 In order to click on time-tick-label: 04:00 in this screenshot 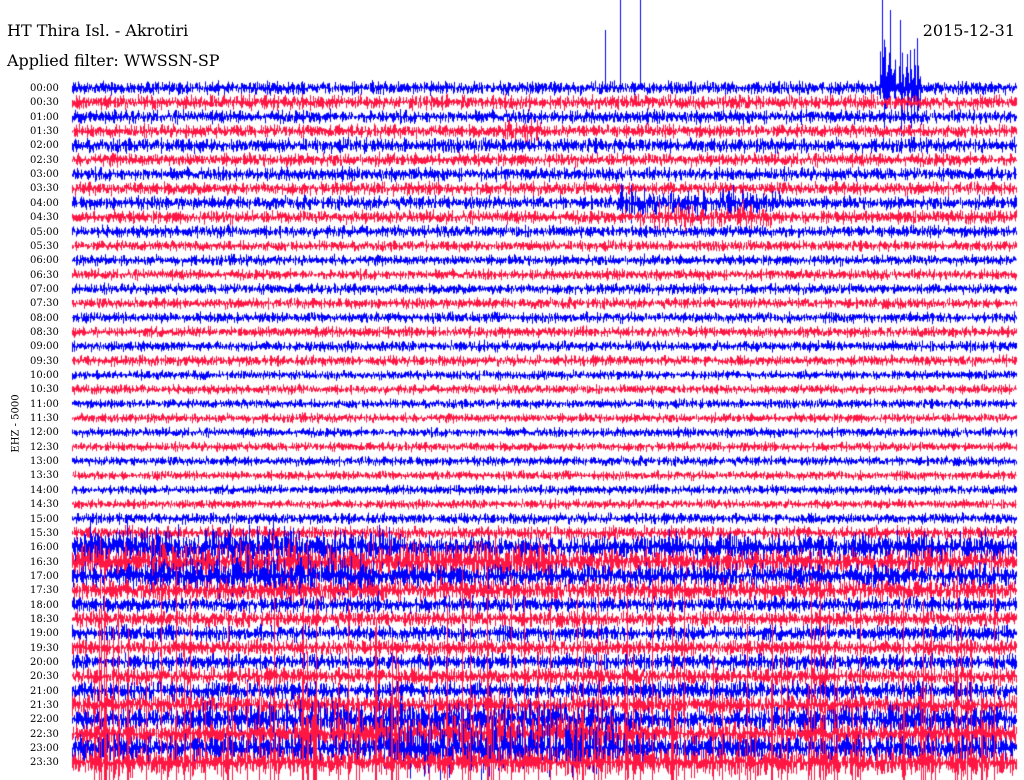, I will do `click(44, 203)`.